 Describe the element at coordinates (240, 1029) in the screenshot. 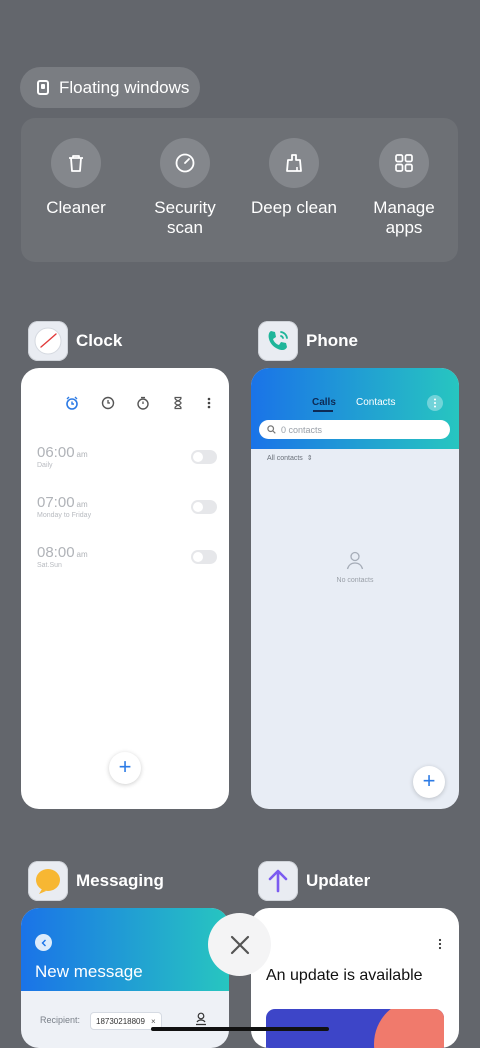

I see `home-indicator` at that location.